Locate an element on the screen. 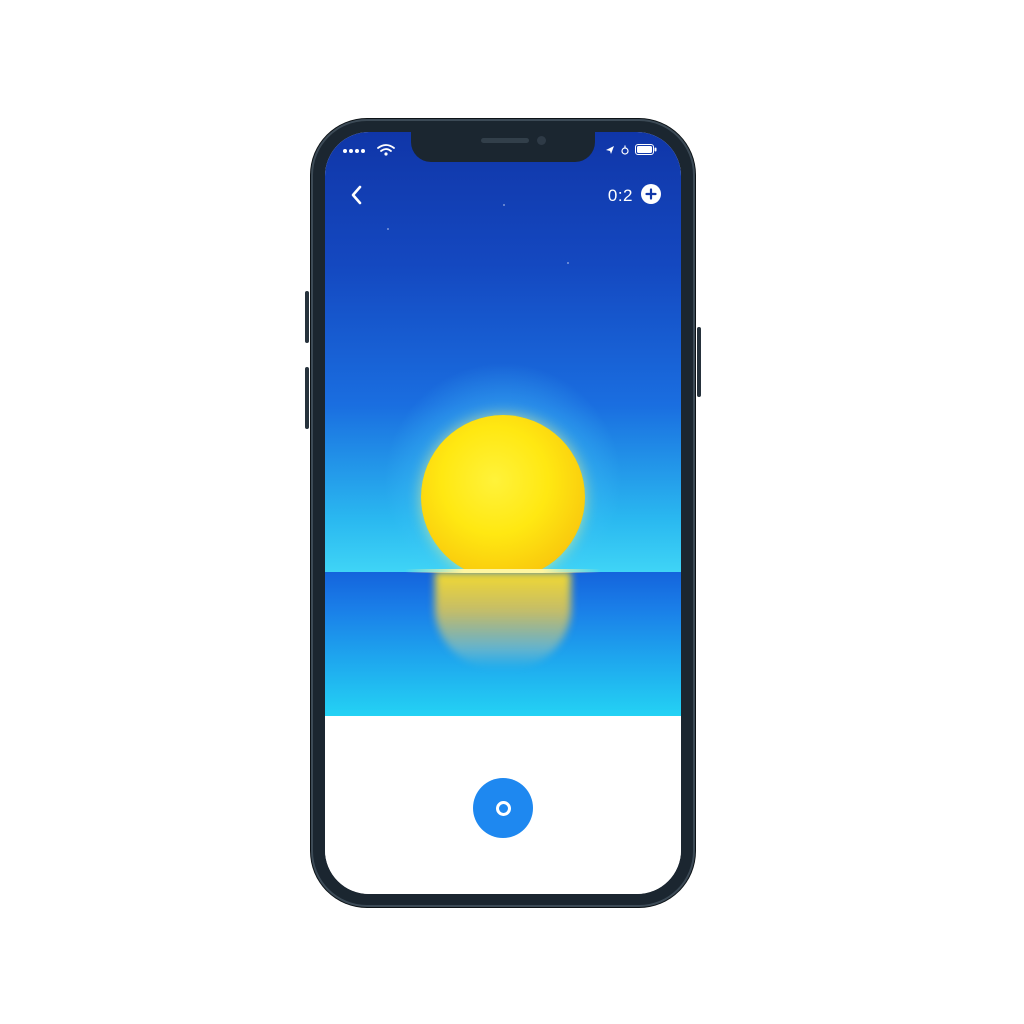 This screenshot has height=1024, width=1024. sea is located at coordinates (503, 644).